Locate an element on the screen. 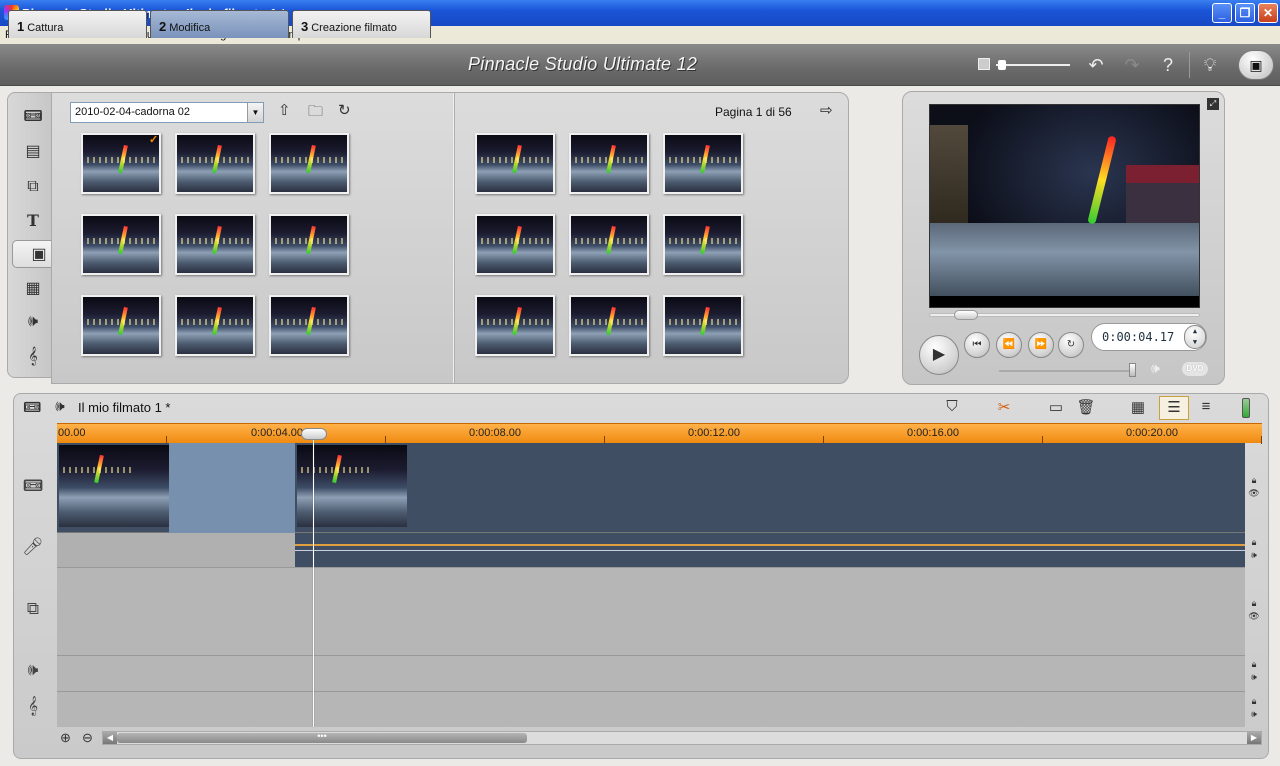 The height and width of the screenshot is (766, 1280). monitor-icon is located at coordinates (984, 64).